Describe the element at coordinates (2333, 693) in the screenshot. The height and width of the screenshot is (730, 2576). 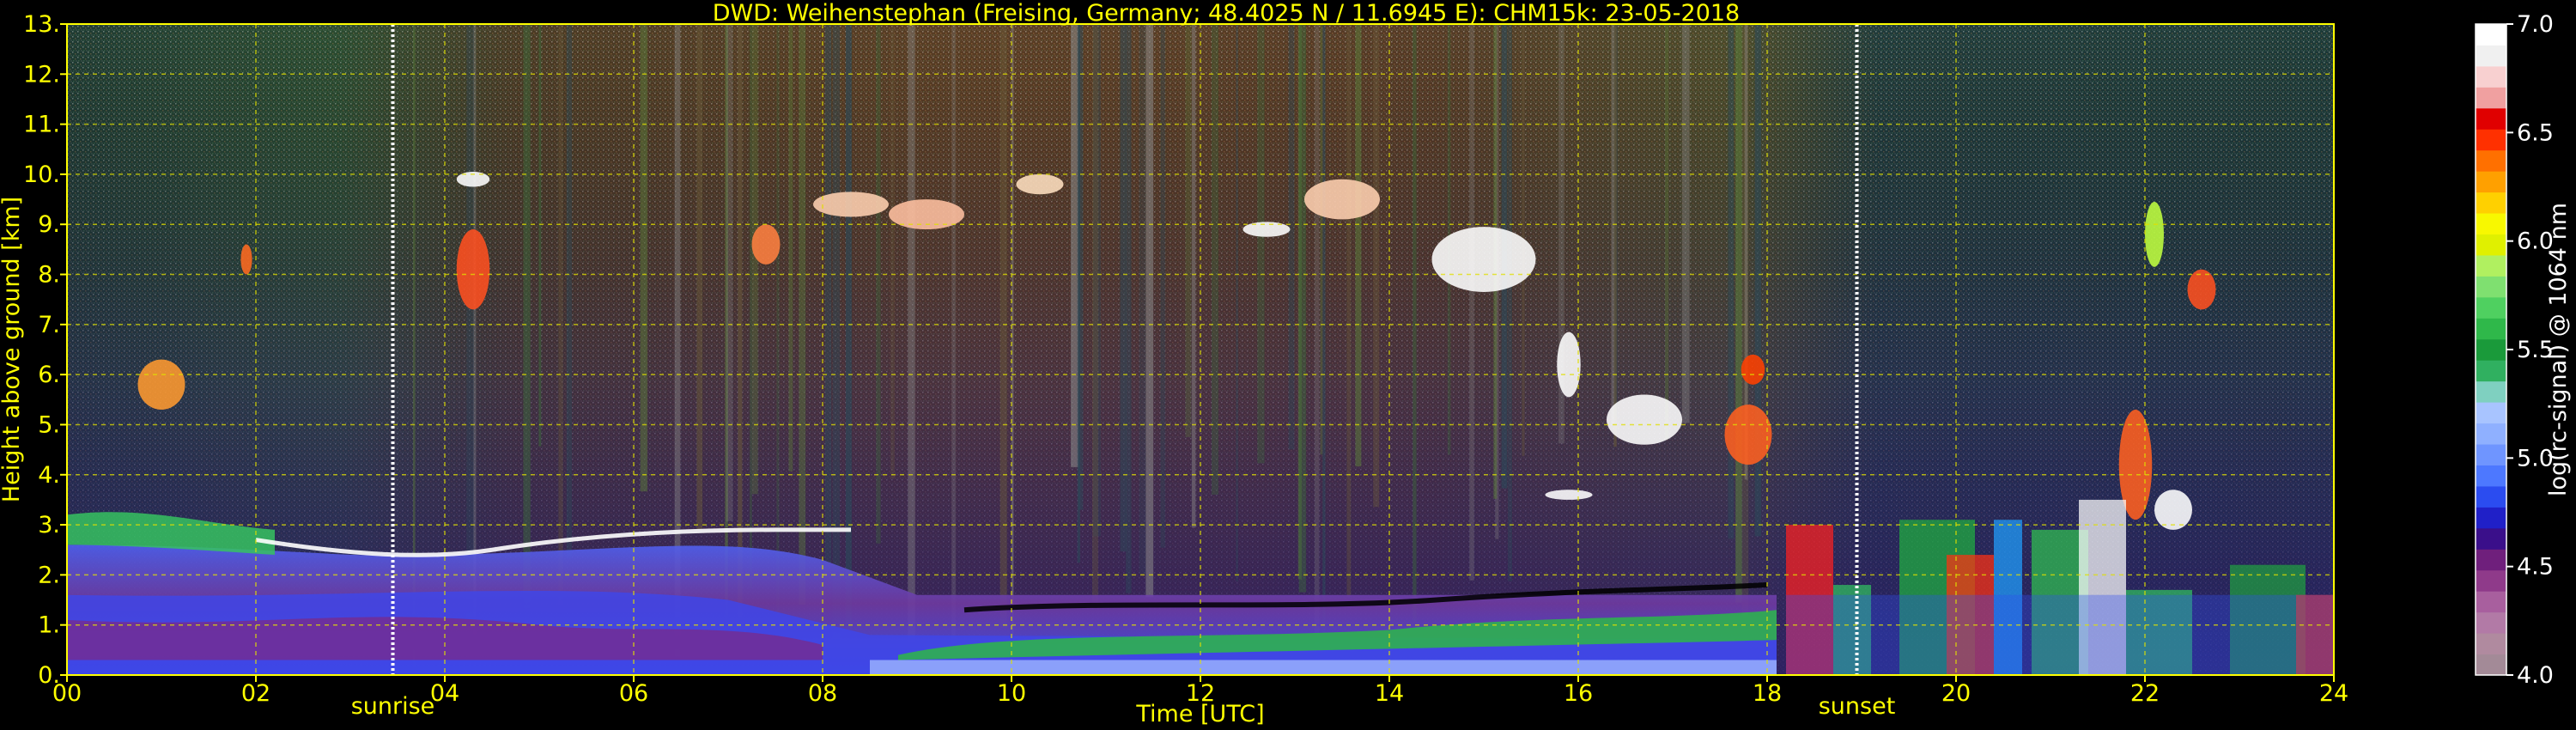
I see `x-tick-label: 24` at that location.